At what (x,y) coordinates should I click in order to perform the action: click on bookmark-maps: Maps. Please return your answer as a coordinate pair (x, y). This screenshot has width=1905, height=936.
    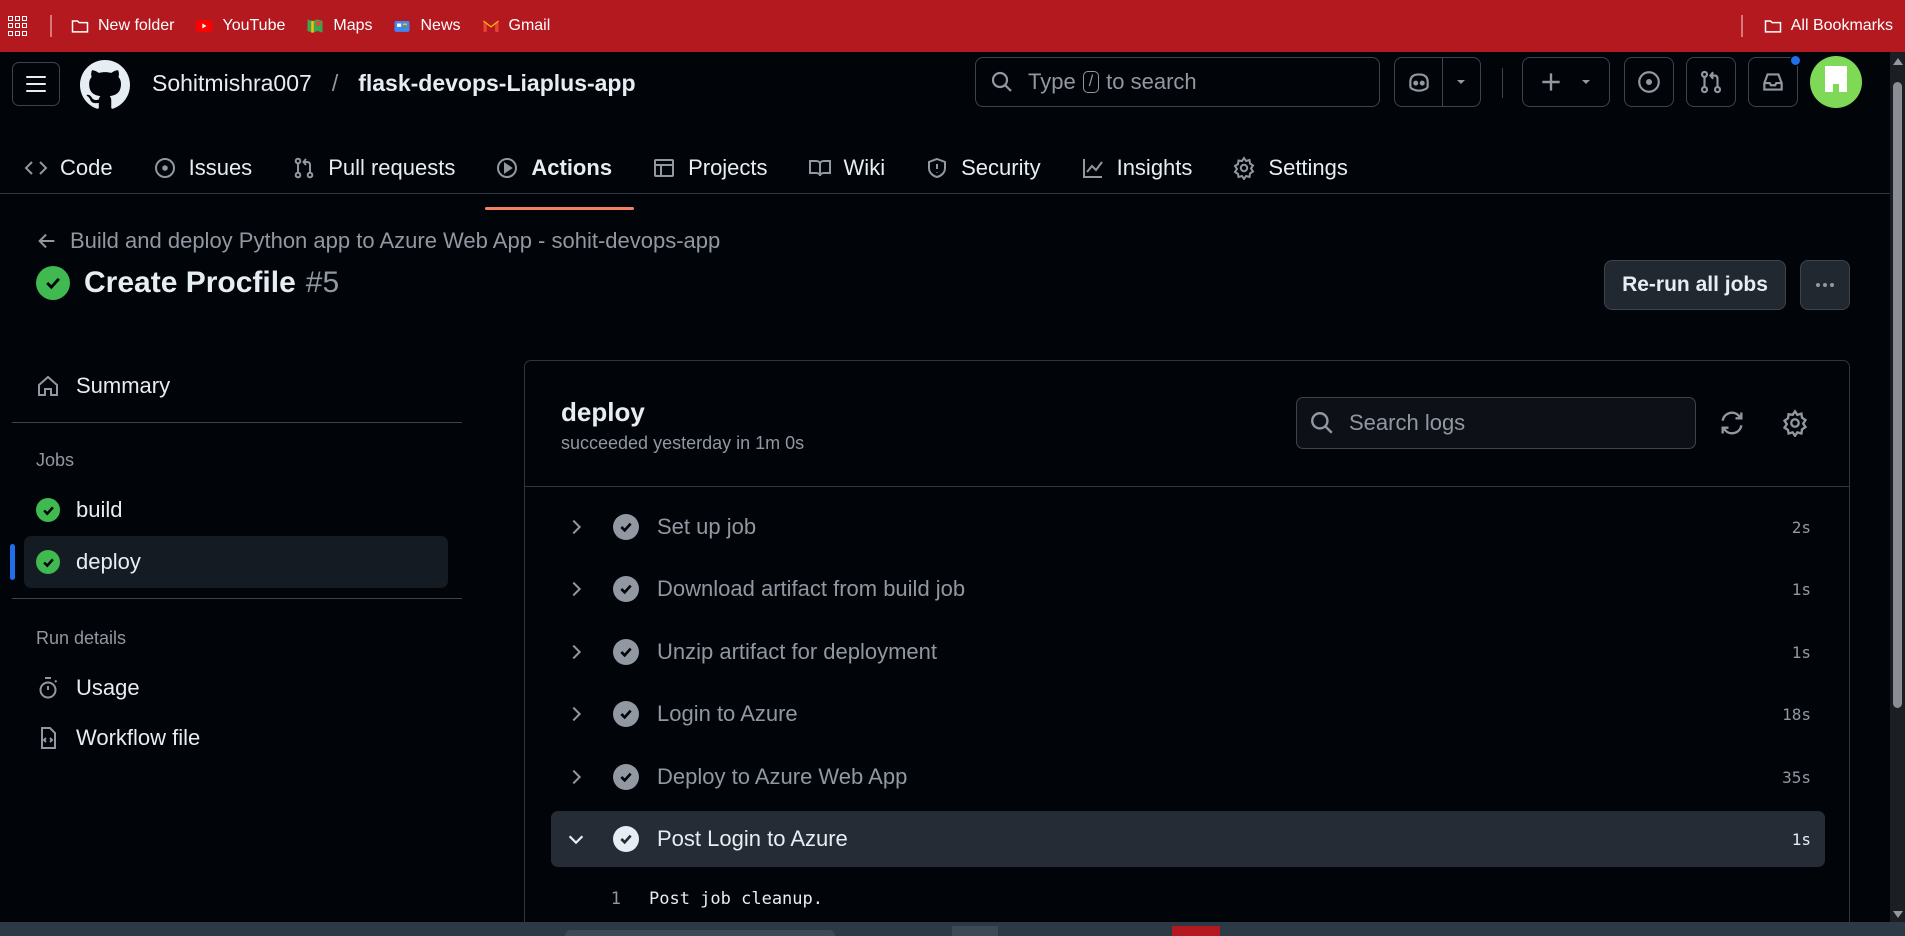
    Looking at the image, I should click on (338, 26).